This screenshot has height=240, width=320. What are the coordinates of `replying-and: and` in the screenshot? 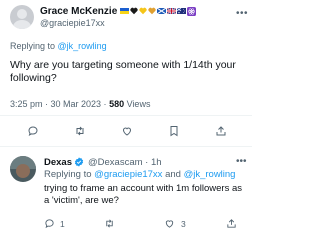 It's located at (173, 174).